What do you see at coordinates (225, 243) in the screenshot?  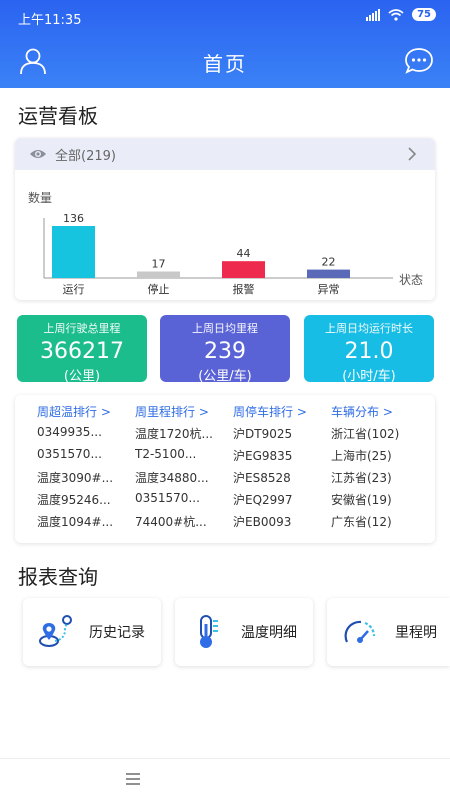 I see `status-bar-chart: 数量 状态 136 运行 17 停止 44 报警 22 异常` at bounding box center [225, 243].